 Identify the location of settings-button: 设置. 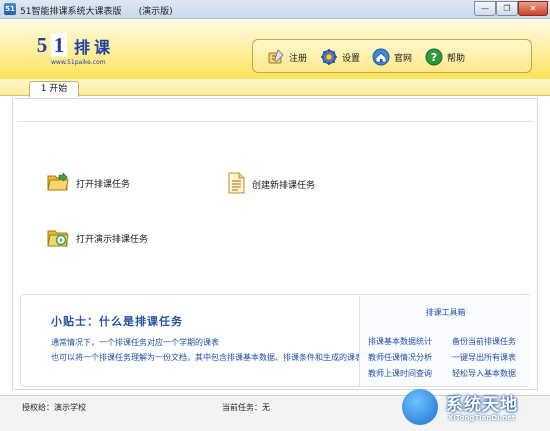
(340, 57).